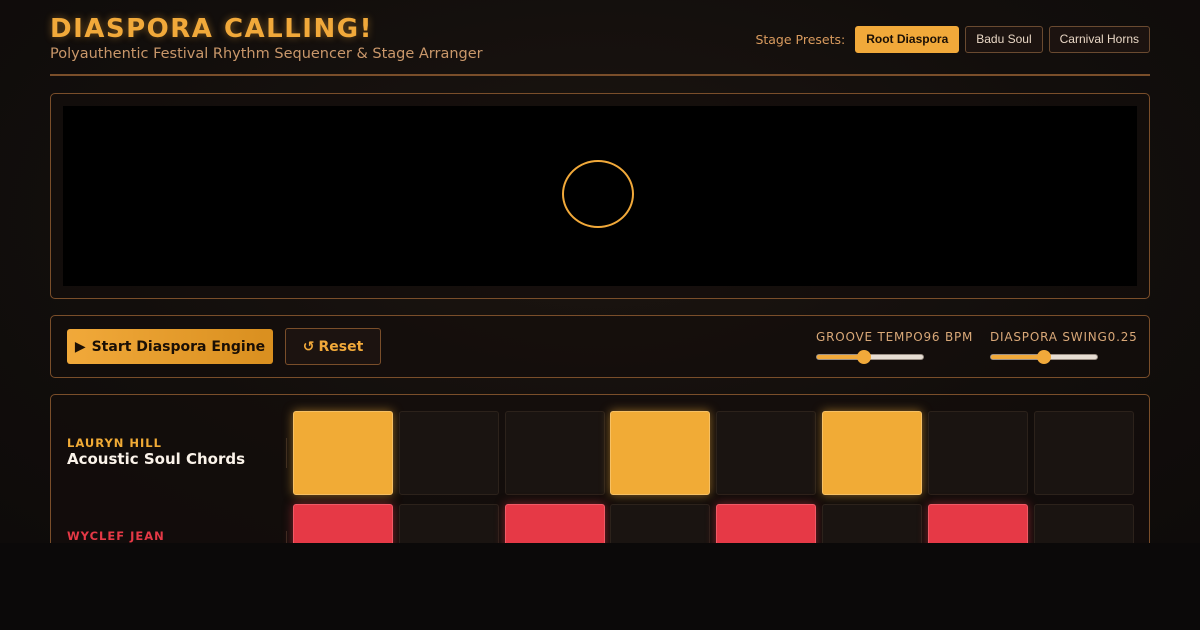 The image size is (1200, 630). Describe the element at coordinates (907, 39) in the screenshot. I see `preset-root-diaspora-button: Root Diaspora` at that location.